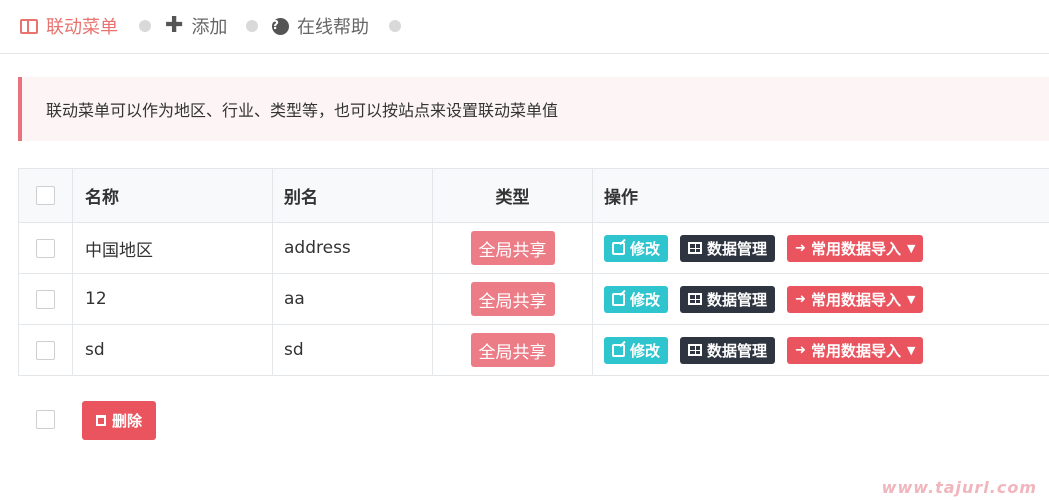  What do you see at coordinates (353, 299) in the screenshot?
I see `row-alias: aa` at bounding box center [353, 299].